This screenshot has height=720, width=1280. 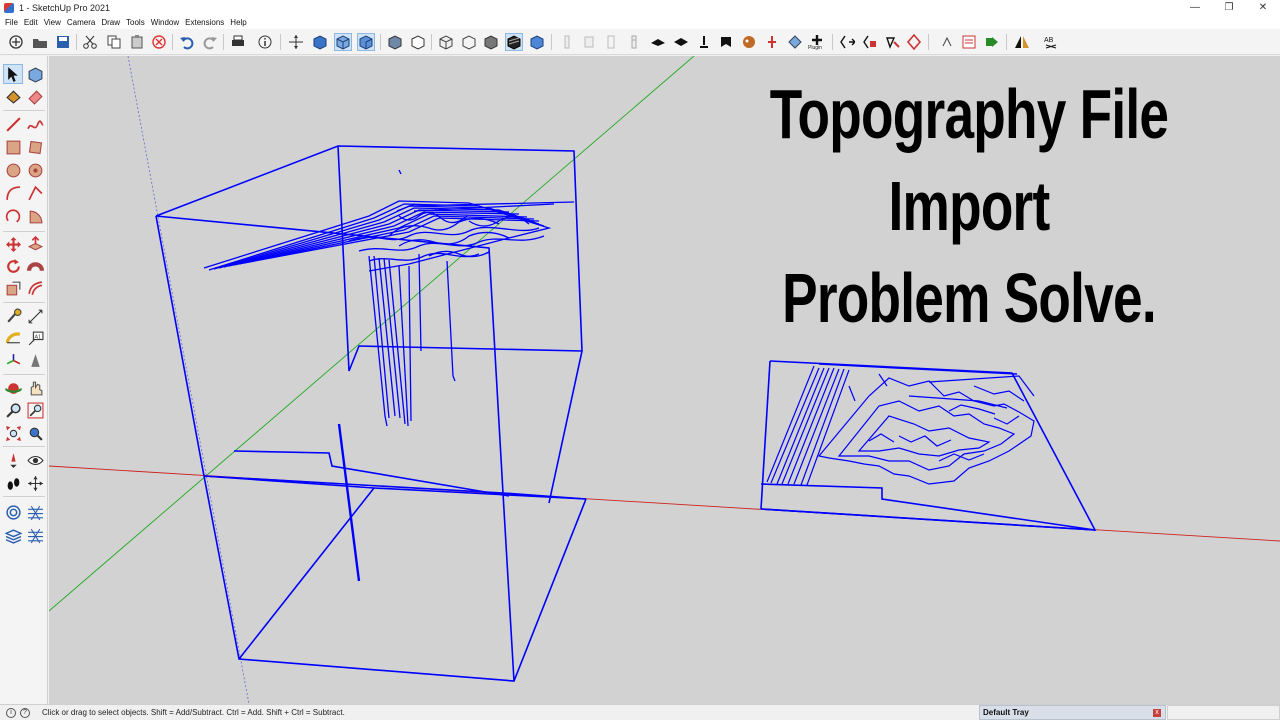 I want to click on hidden-line-icon, so click(x=514, y=42).